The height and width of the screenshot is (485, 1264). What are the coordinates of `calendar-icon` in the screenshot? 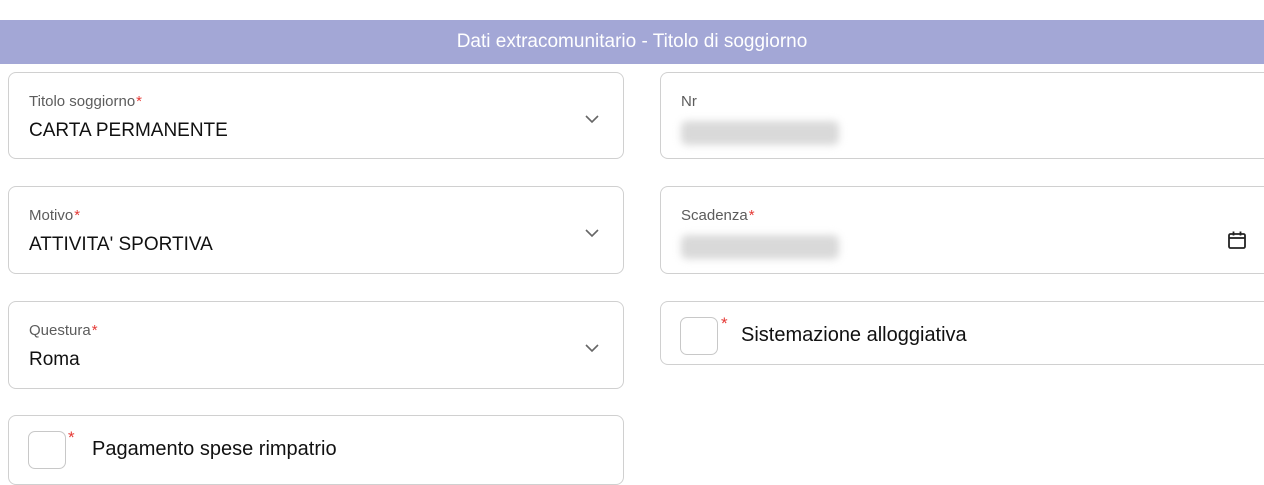 It's located at (1237, 240).